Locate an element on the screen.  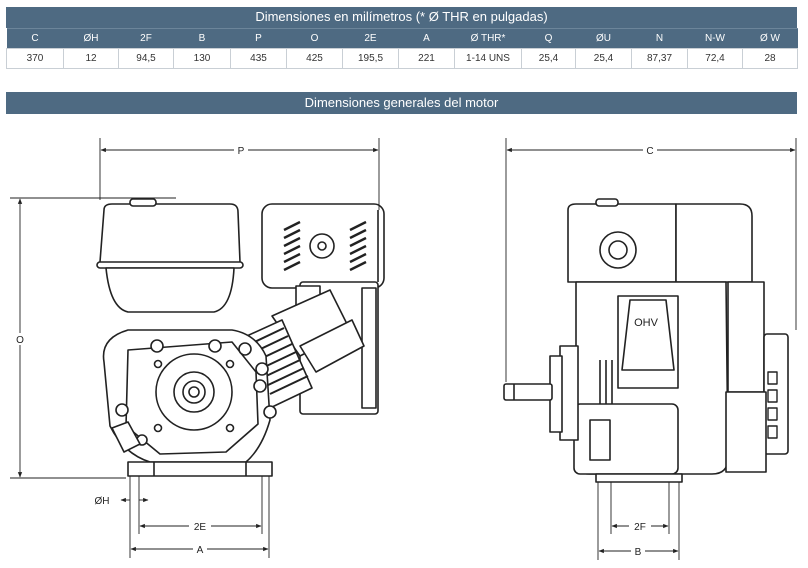
header-cell-p: P is located at coordinates (258, 38).